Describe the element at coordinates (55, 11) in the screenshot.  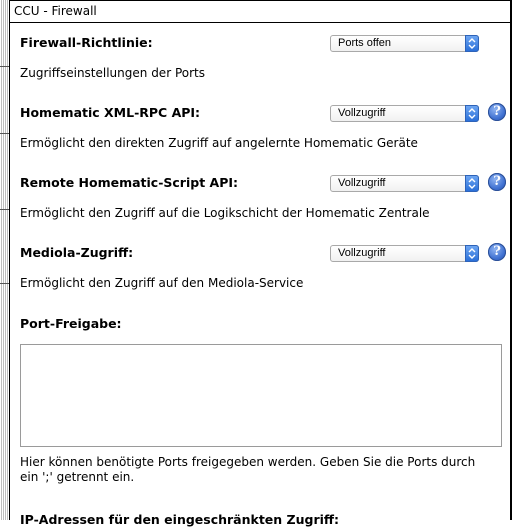
I see `dialog-title: CCU - Firewall` at that location.